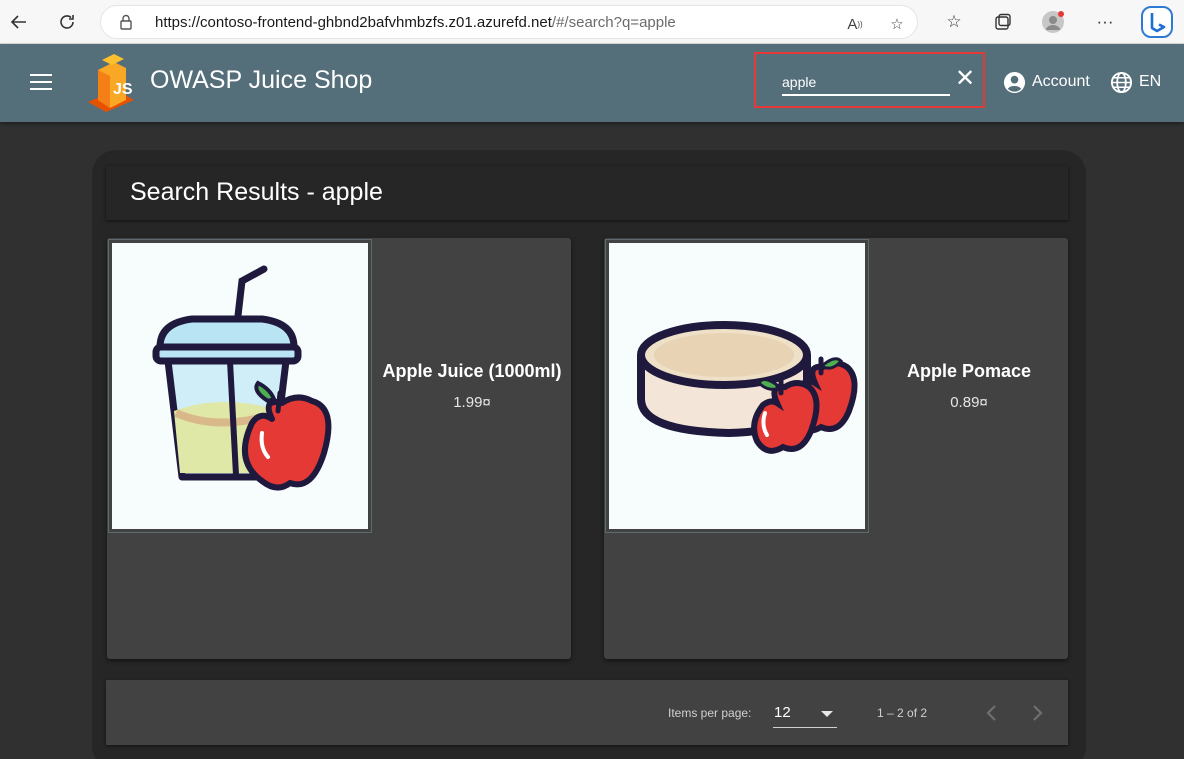  What do you see at coordinates (256, 192) in the screenshot?
I see `results-title: Search Results - apple` at bounding box center [256, 192].